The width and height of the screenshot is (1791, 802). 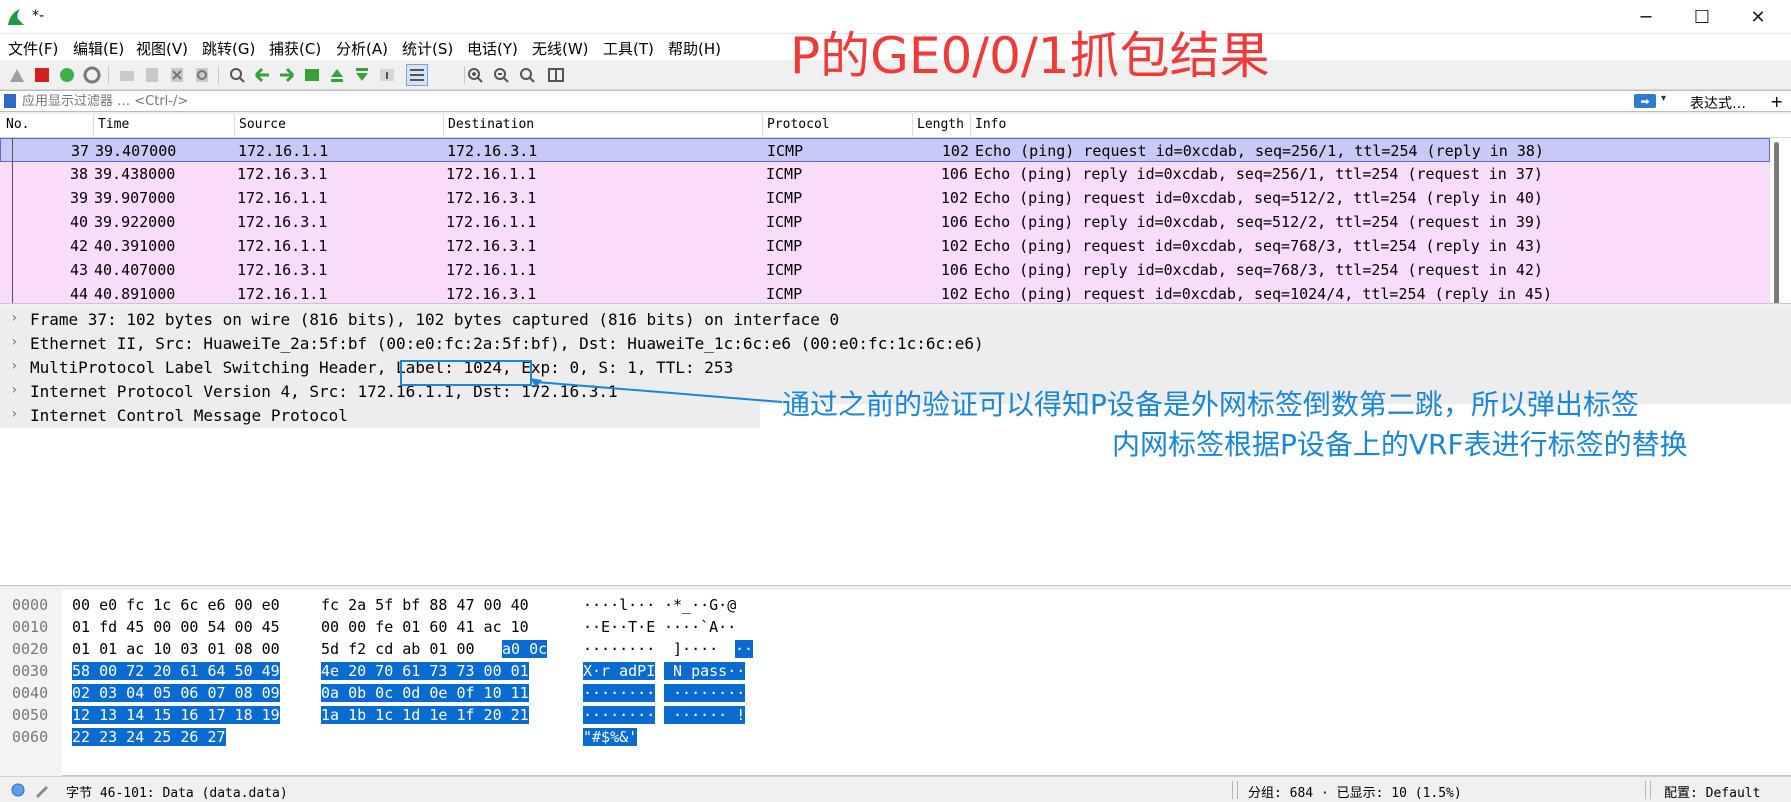 What do you see at coordinates (282, 222) in the screenshot?
I see `packet-cell-src: 172.16.3.1` at bounding box center [282, 222].